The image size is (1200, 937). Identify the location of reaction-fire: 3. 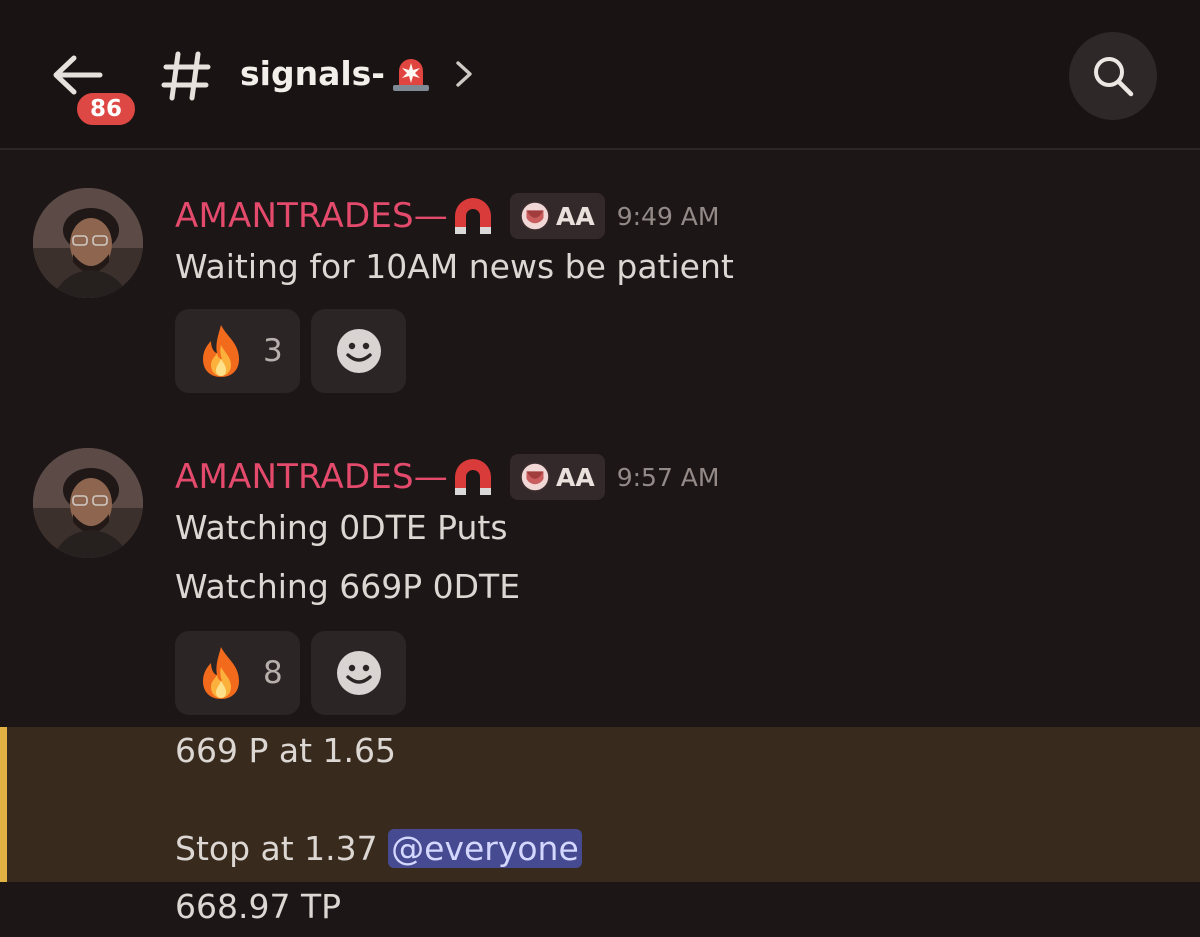
(237, 351).